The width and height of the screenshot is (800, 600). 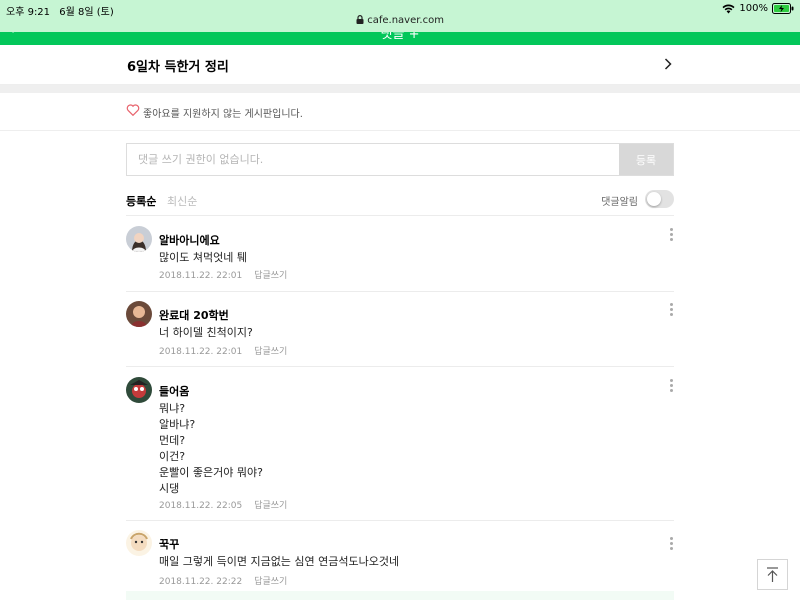 I want to click on comment-author: 완료대 20학번, so click(x=194, y=315).